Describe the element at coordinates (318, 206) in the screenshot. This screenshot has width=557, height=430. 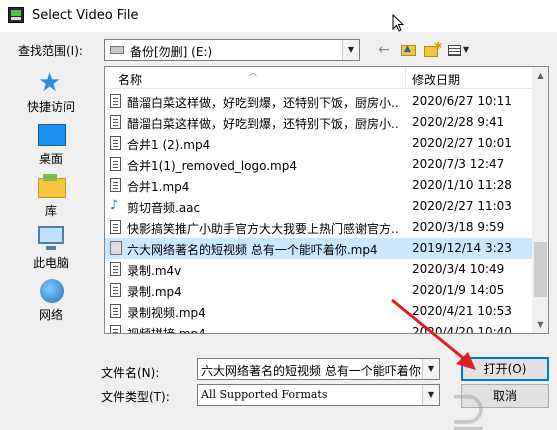
I see `file-row: ♪ 剪切音频.aac 2020/2/27 11:03` at that location.